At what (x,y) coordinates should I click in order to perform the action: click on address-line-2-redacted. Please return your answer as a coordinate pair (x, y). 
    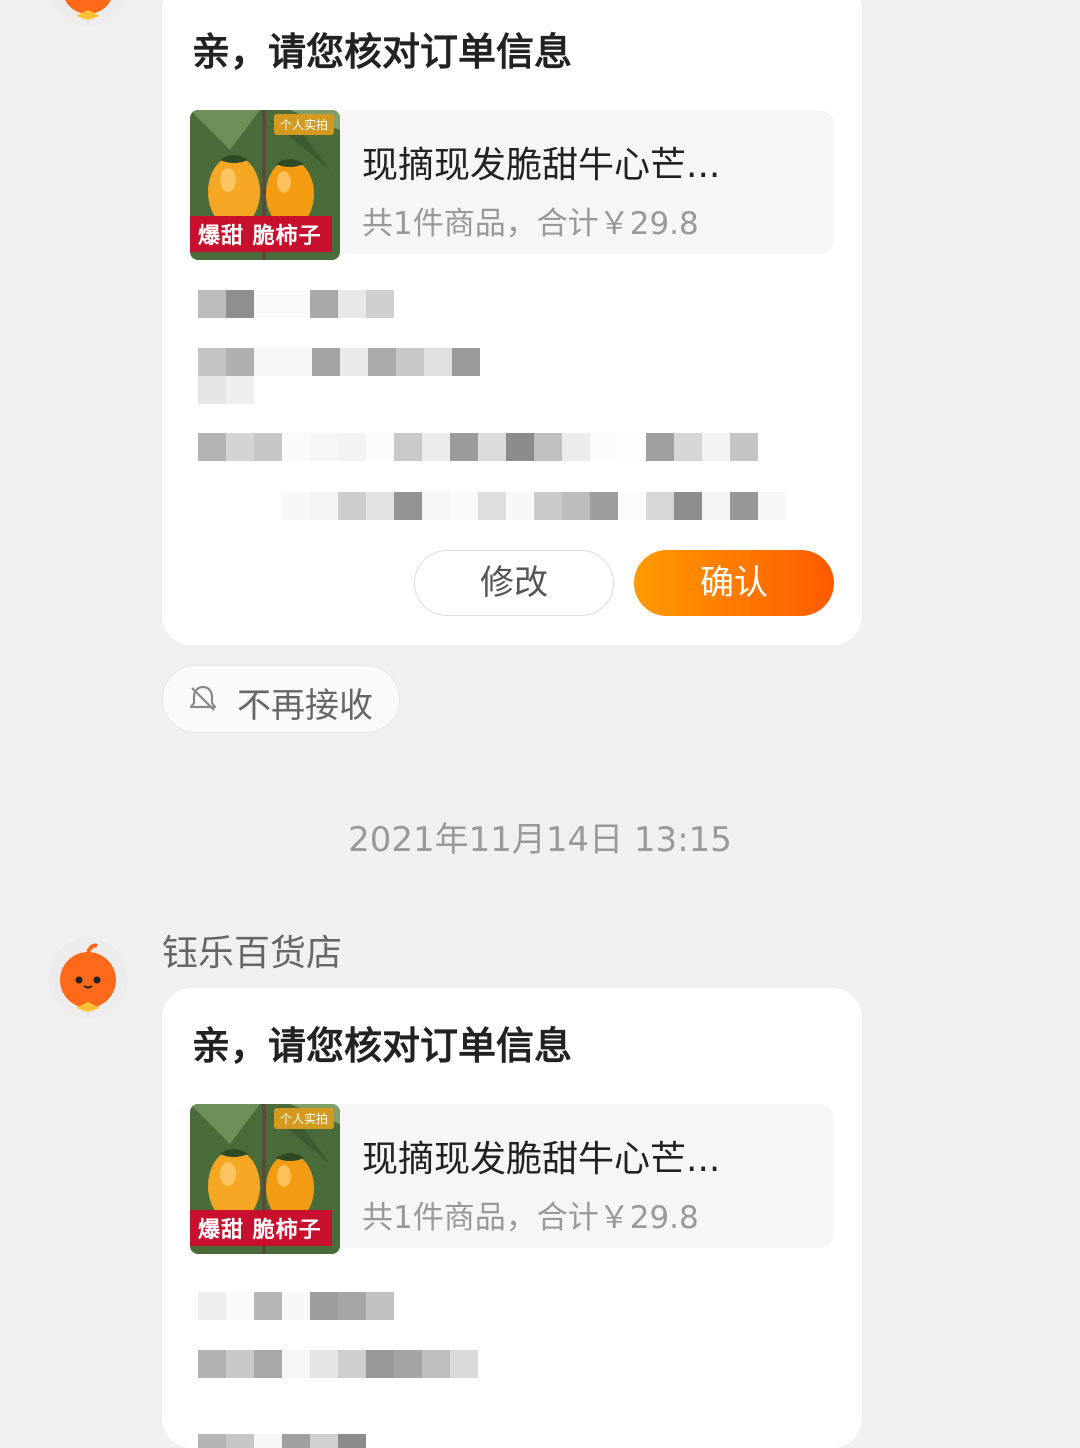
    Looking at the image, I should click on (534, 506).